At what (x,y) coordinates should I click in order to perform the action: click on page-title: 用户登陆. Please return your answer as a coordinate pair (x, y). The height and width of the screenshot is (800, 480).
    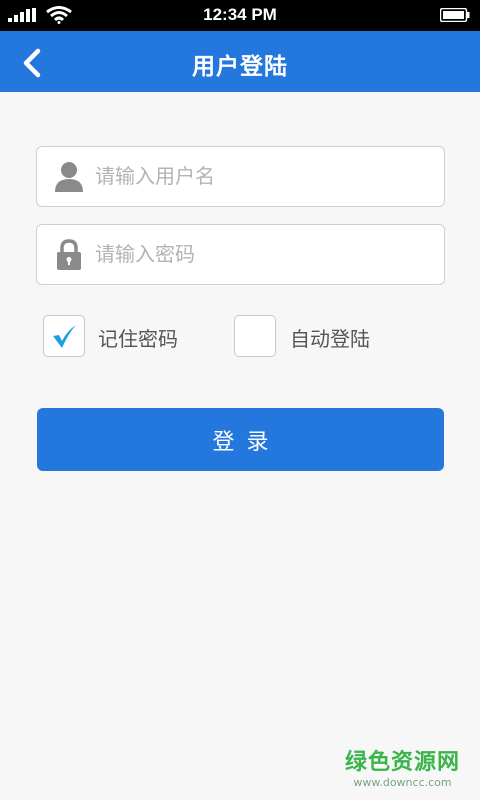
    Looking at the image, I should click on (240, 67).